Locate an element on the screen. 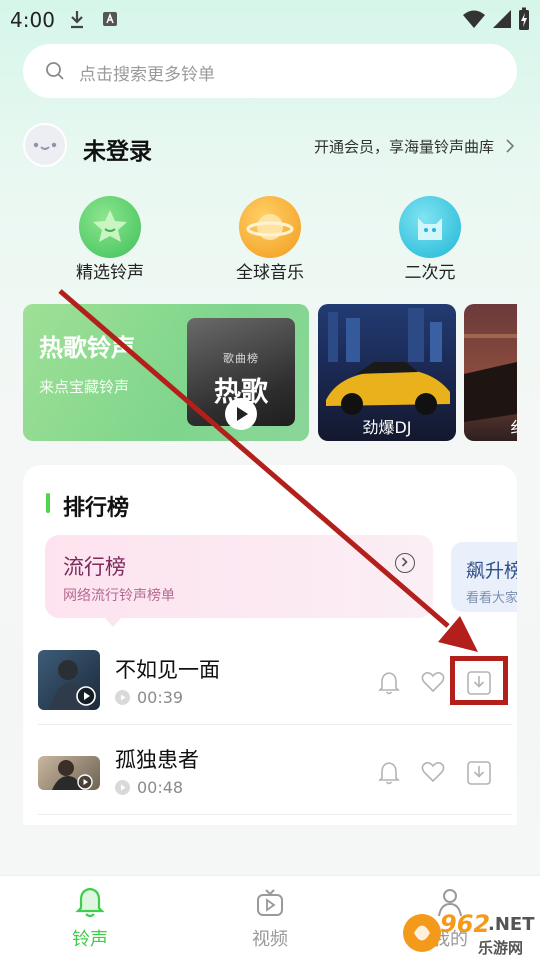 The image size is (540, 960). username: 未登录 is located at coordinates (117, 149).